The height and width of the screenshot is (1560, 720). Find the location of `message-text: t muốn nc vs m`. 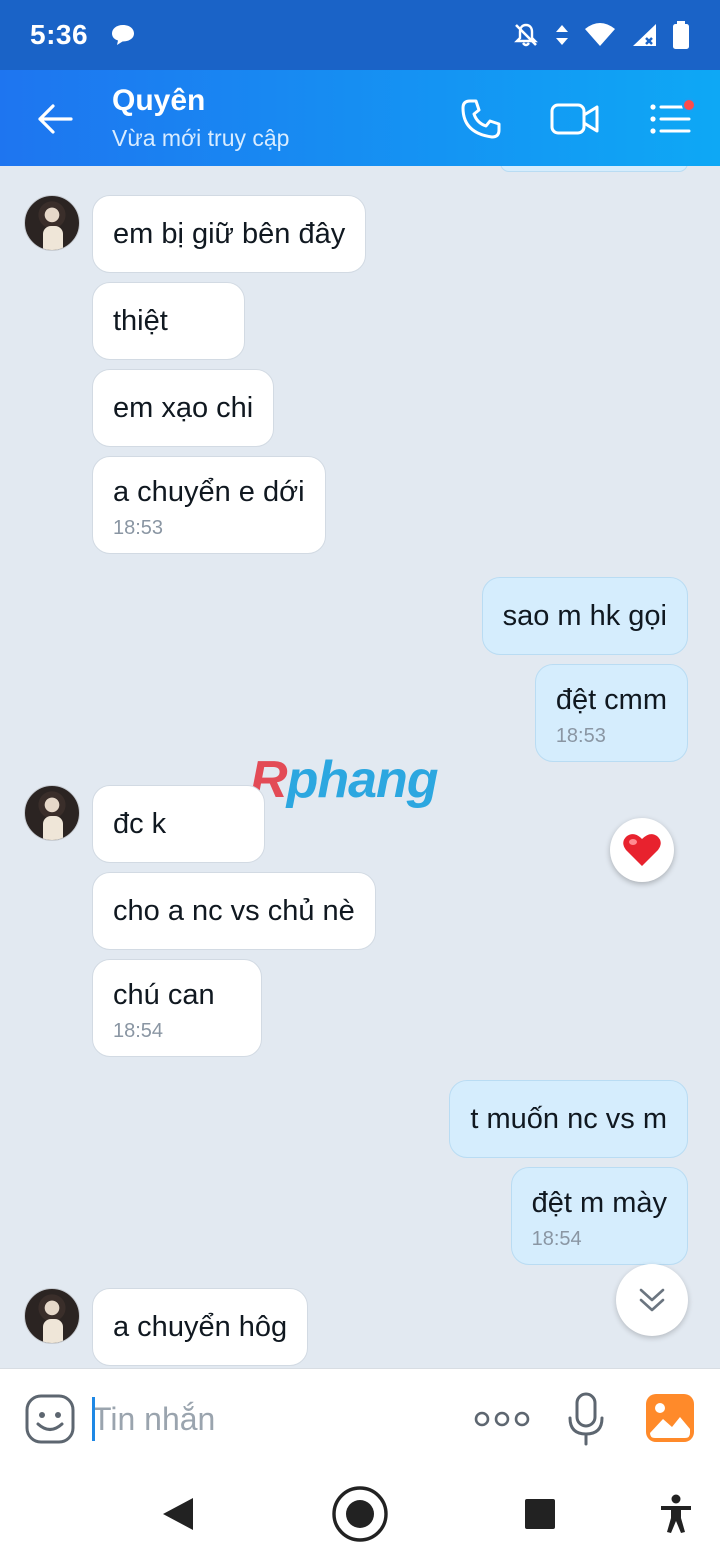

message-text: t muốn nc vs m is located at coordinates (568, 1119).